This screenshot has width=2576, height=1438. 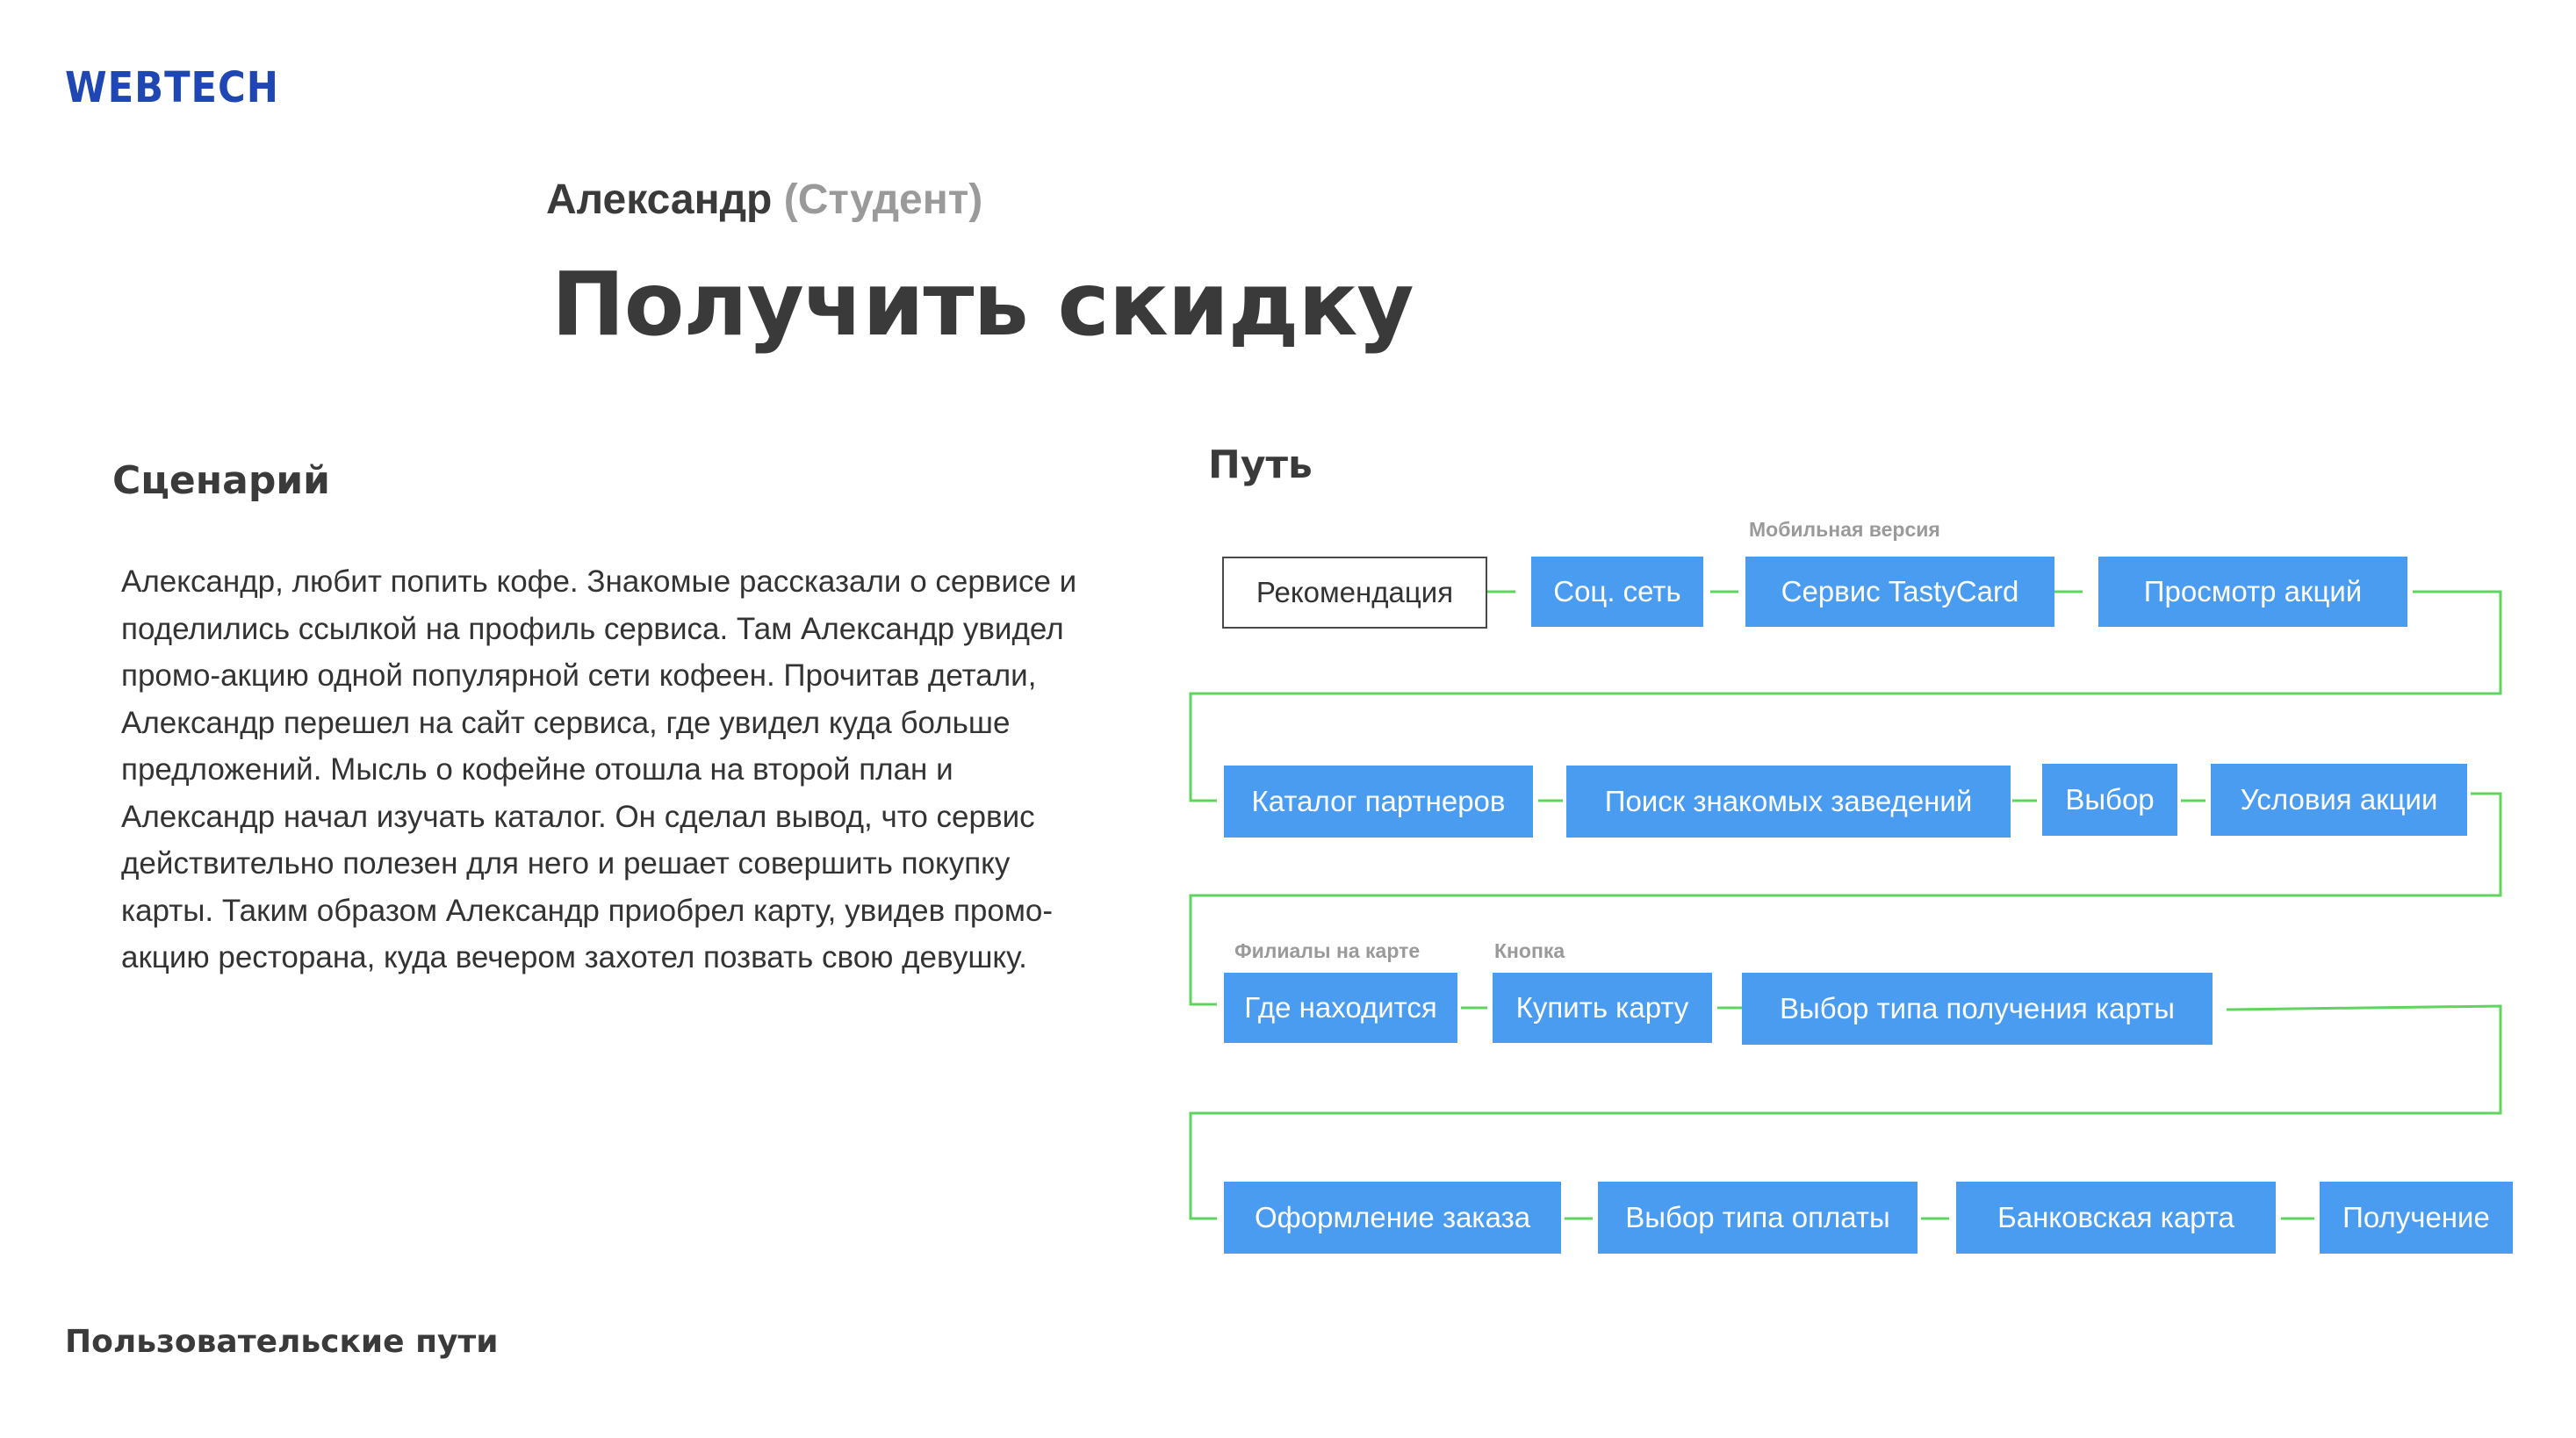 What do you see at coordinates (2416, 1218) in the screenshot?
I see `path-node-receipt: Получение` at bounding box center [2416, 1218].